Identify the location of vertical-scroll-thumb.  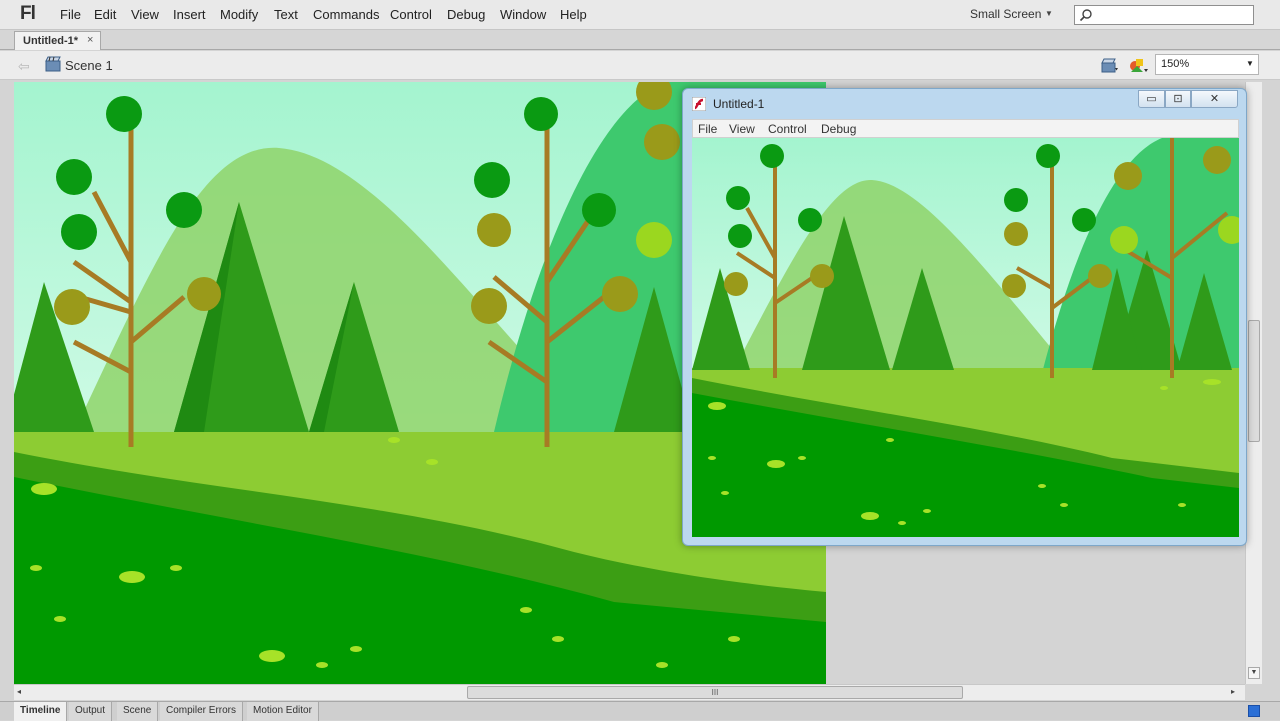
(1254, 381).